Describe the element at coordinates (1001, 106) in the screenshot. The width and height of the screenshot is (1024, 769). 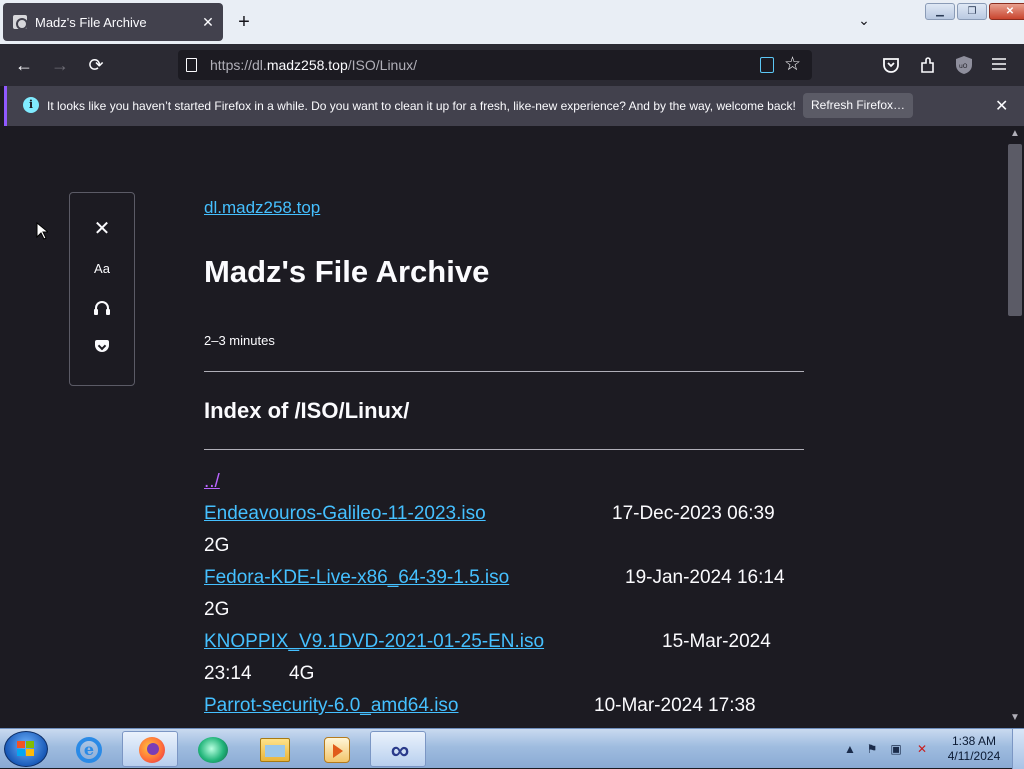
I see `notification-close-button: ✕` at that location.